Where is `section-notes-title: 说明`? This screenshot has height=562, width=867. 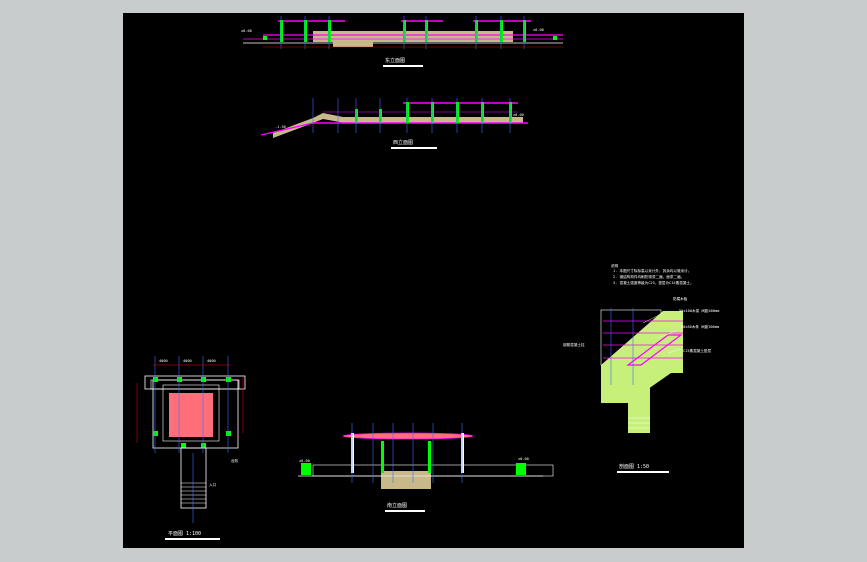
section-notes-title: 说明 is located at coordinates (615, 266).